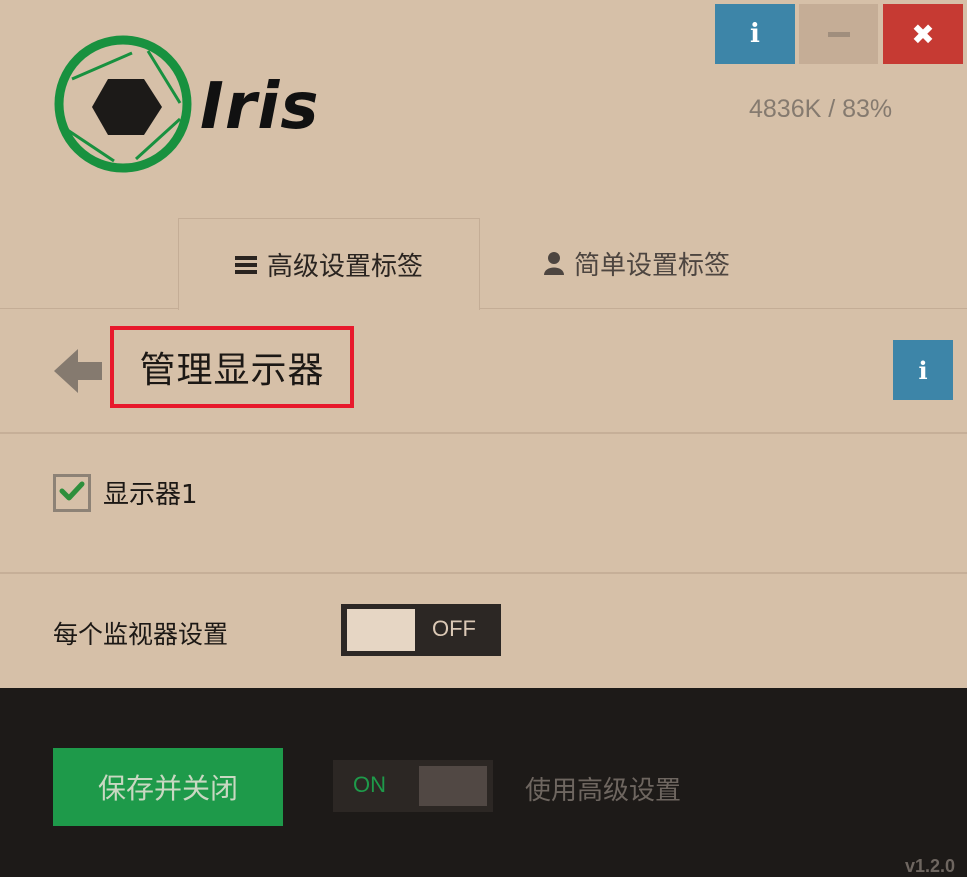 The width and height of the screenshot is (967, 877). I want to click on toggle-state-label: ON, so click(369, 784).